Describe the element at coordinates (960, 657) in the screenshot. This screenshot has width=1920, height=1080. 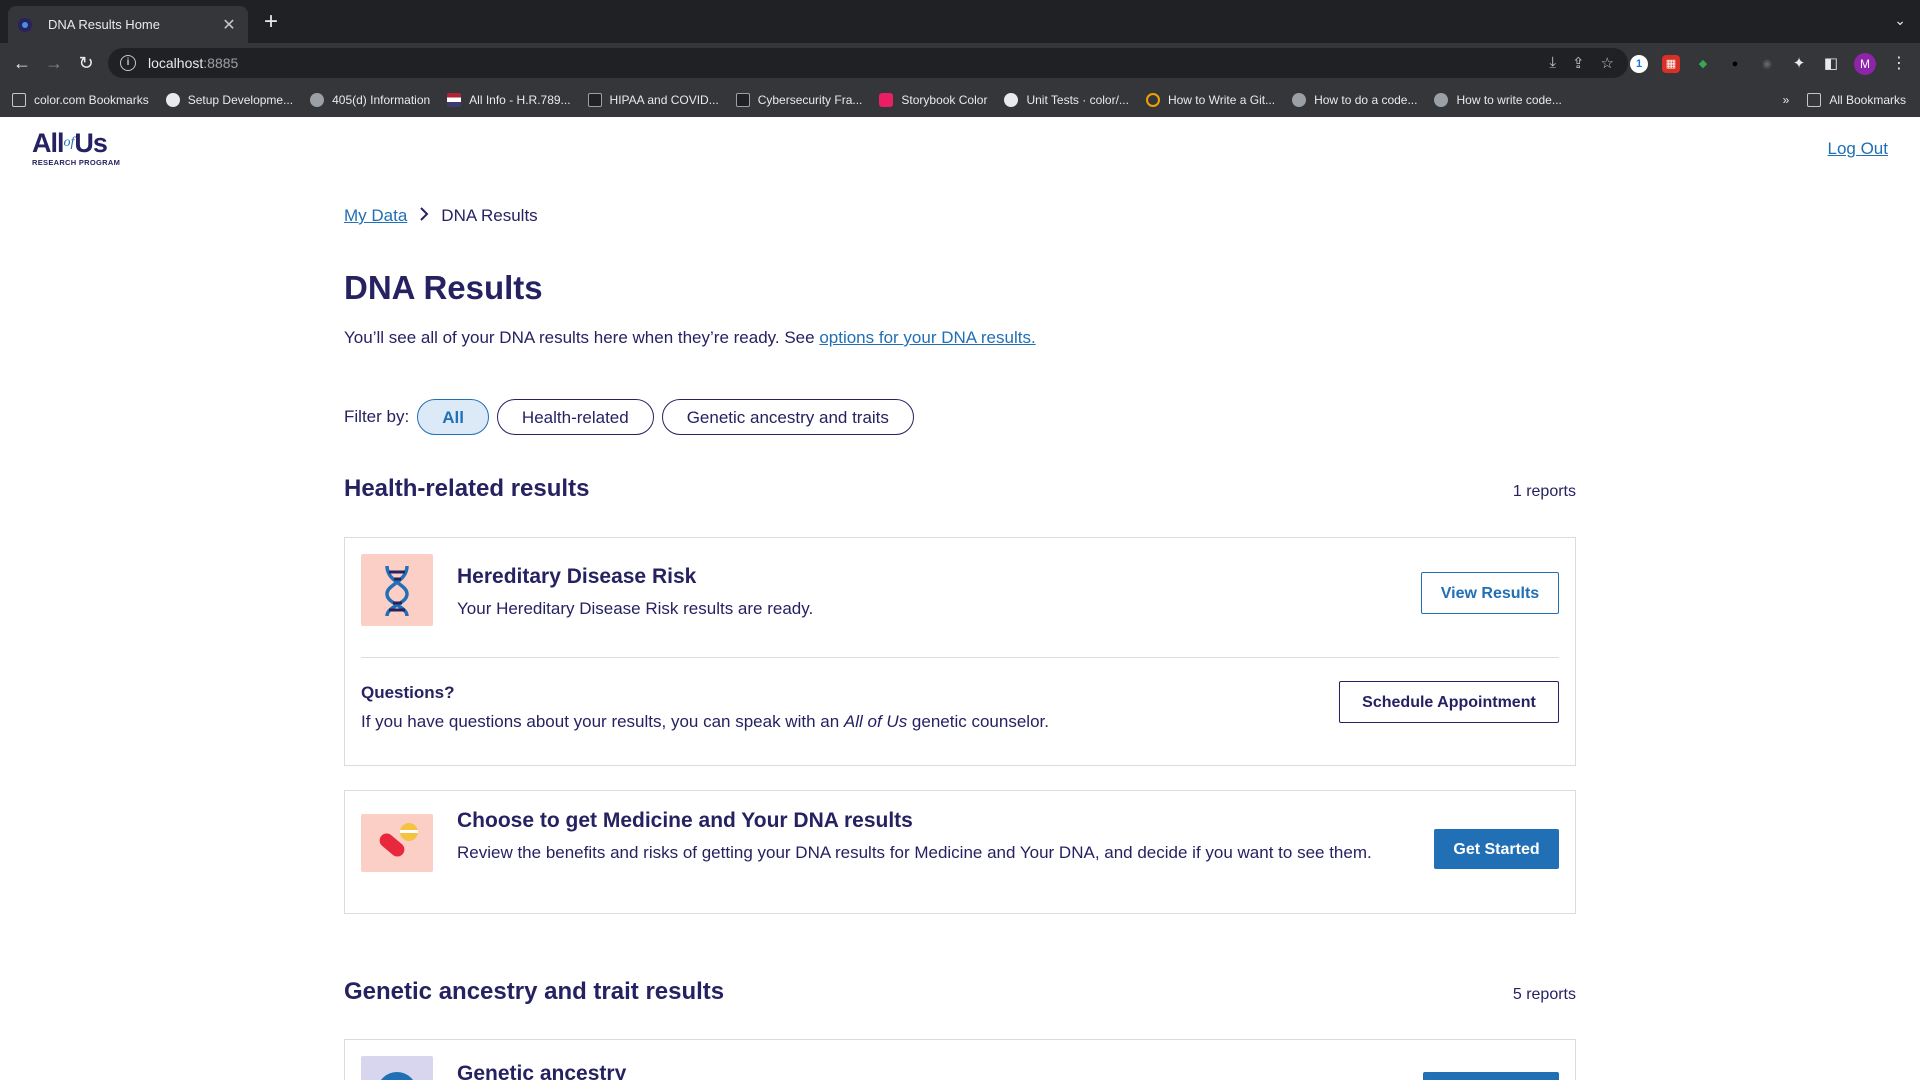
I see `card-divider` at that location.